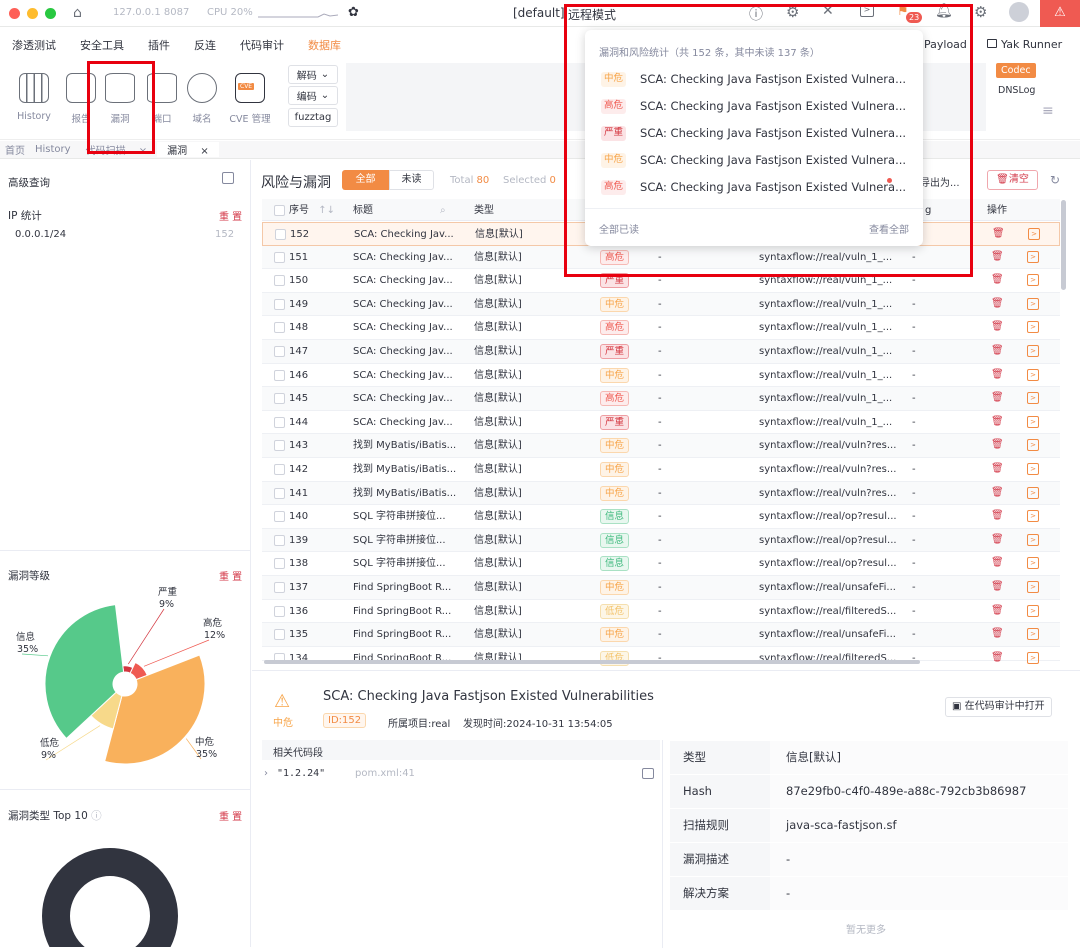  I want to click on terminal-icon, so click(648, 773).